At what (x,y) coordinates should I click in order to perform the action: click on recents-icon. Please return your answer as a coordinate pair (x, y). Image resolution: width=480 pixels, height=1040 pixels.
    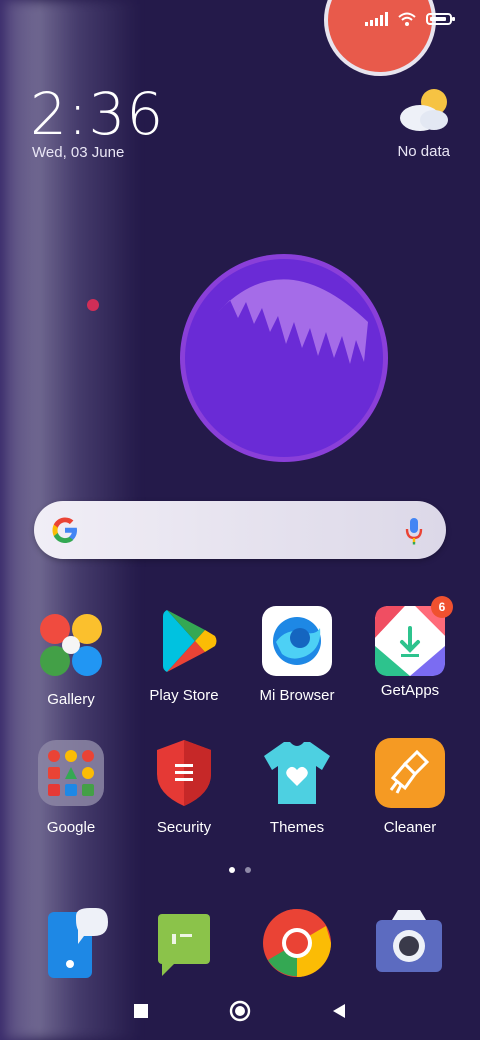
    Looking at the image, I should click on (141, 1011).